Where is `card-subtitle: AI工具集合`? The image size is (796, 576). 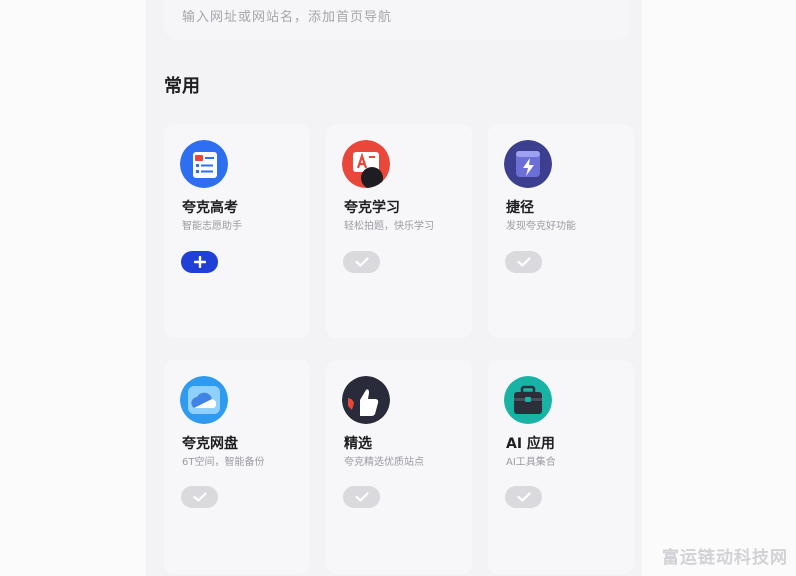 card-subtitle: AI工具集合 is located at coordinates (531, 462).